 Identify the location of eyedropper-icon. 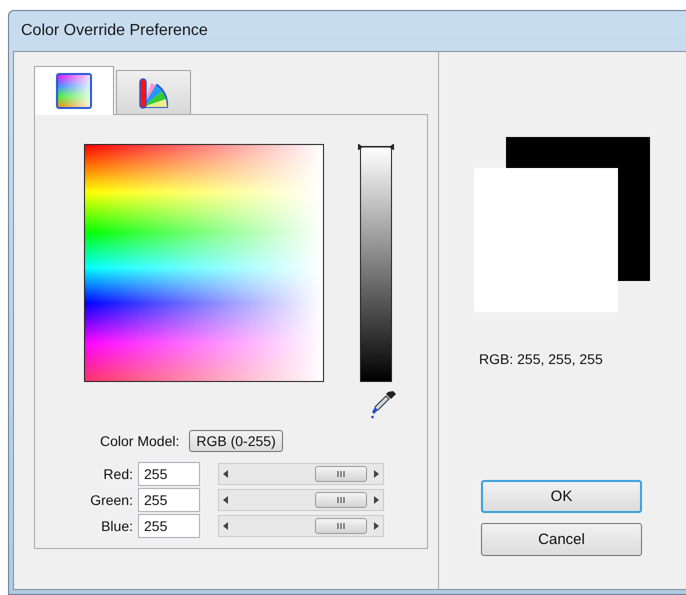
(384, 405).